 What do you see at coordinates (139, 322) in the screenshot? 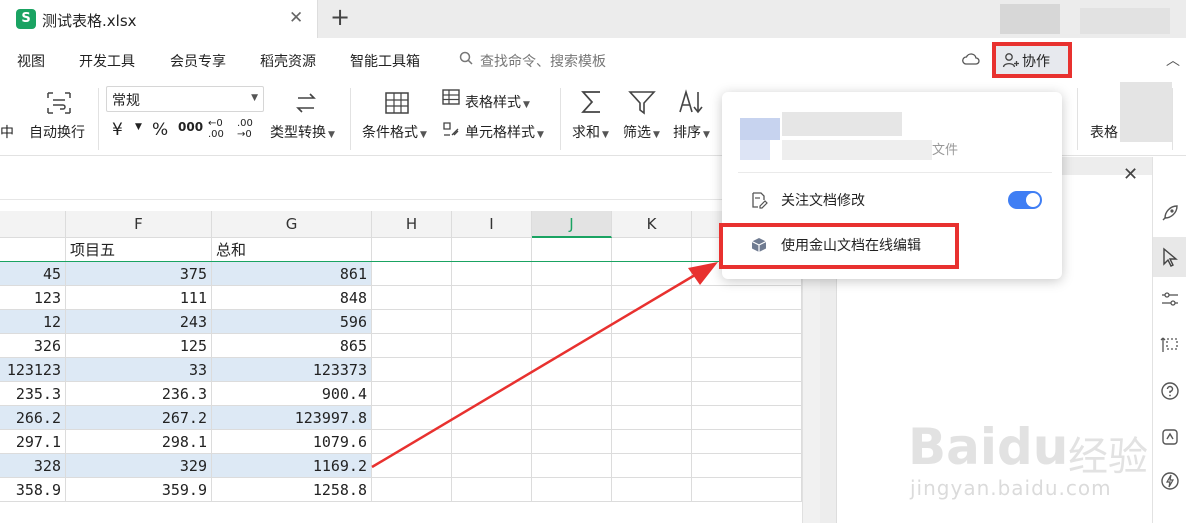
I see `grid-cell: 243` at bounding box center [139, 322].